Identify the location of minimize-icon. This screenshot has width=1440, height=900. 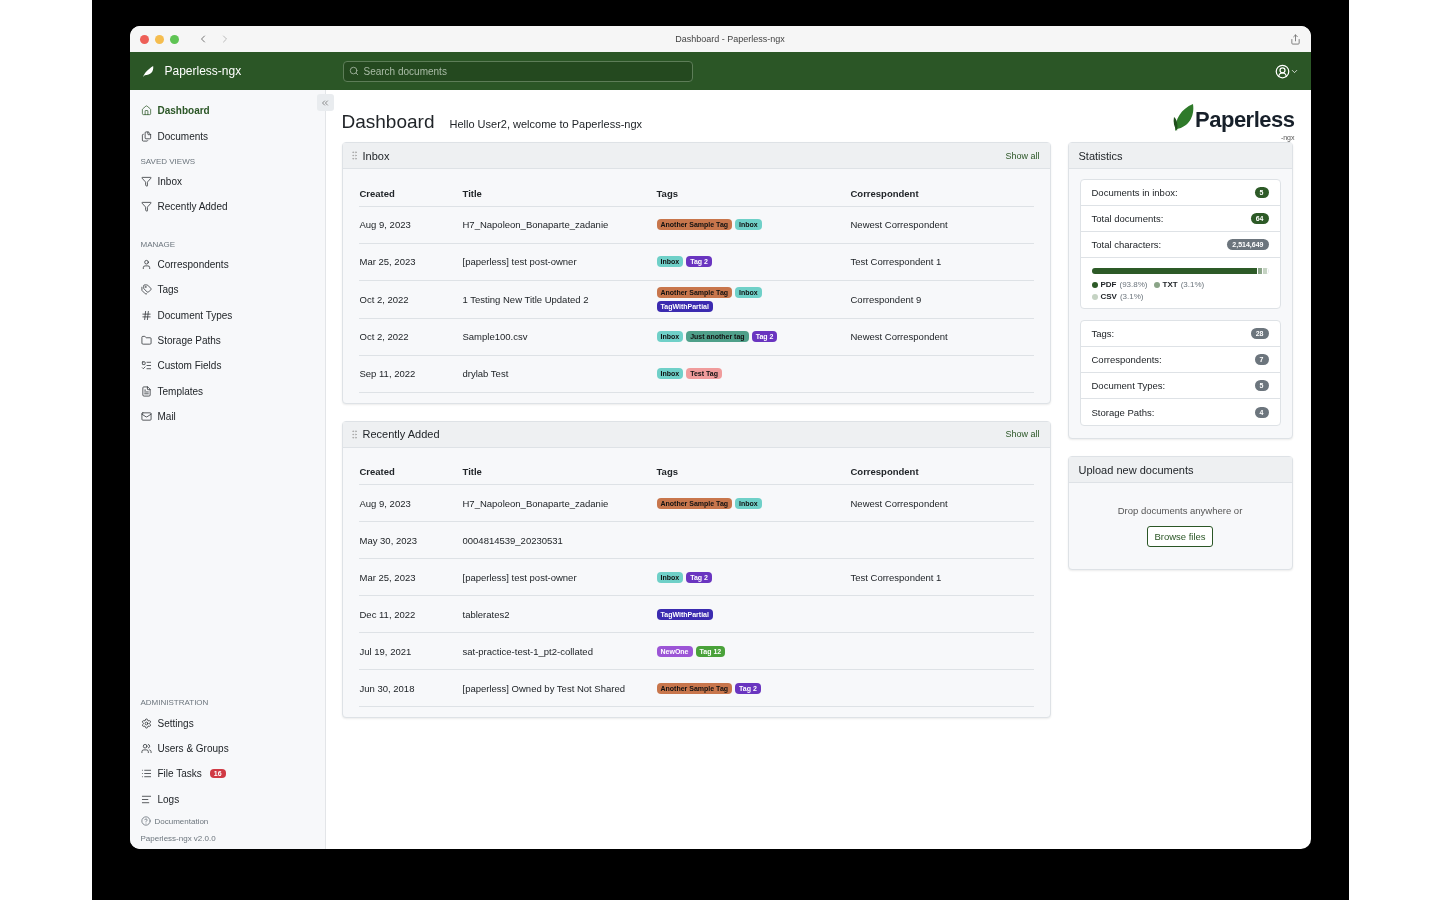
(159, 39).